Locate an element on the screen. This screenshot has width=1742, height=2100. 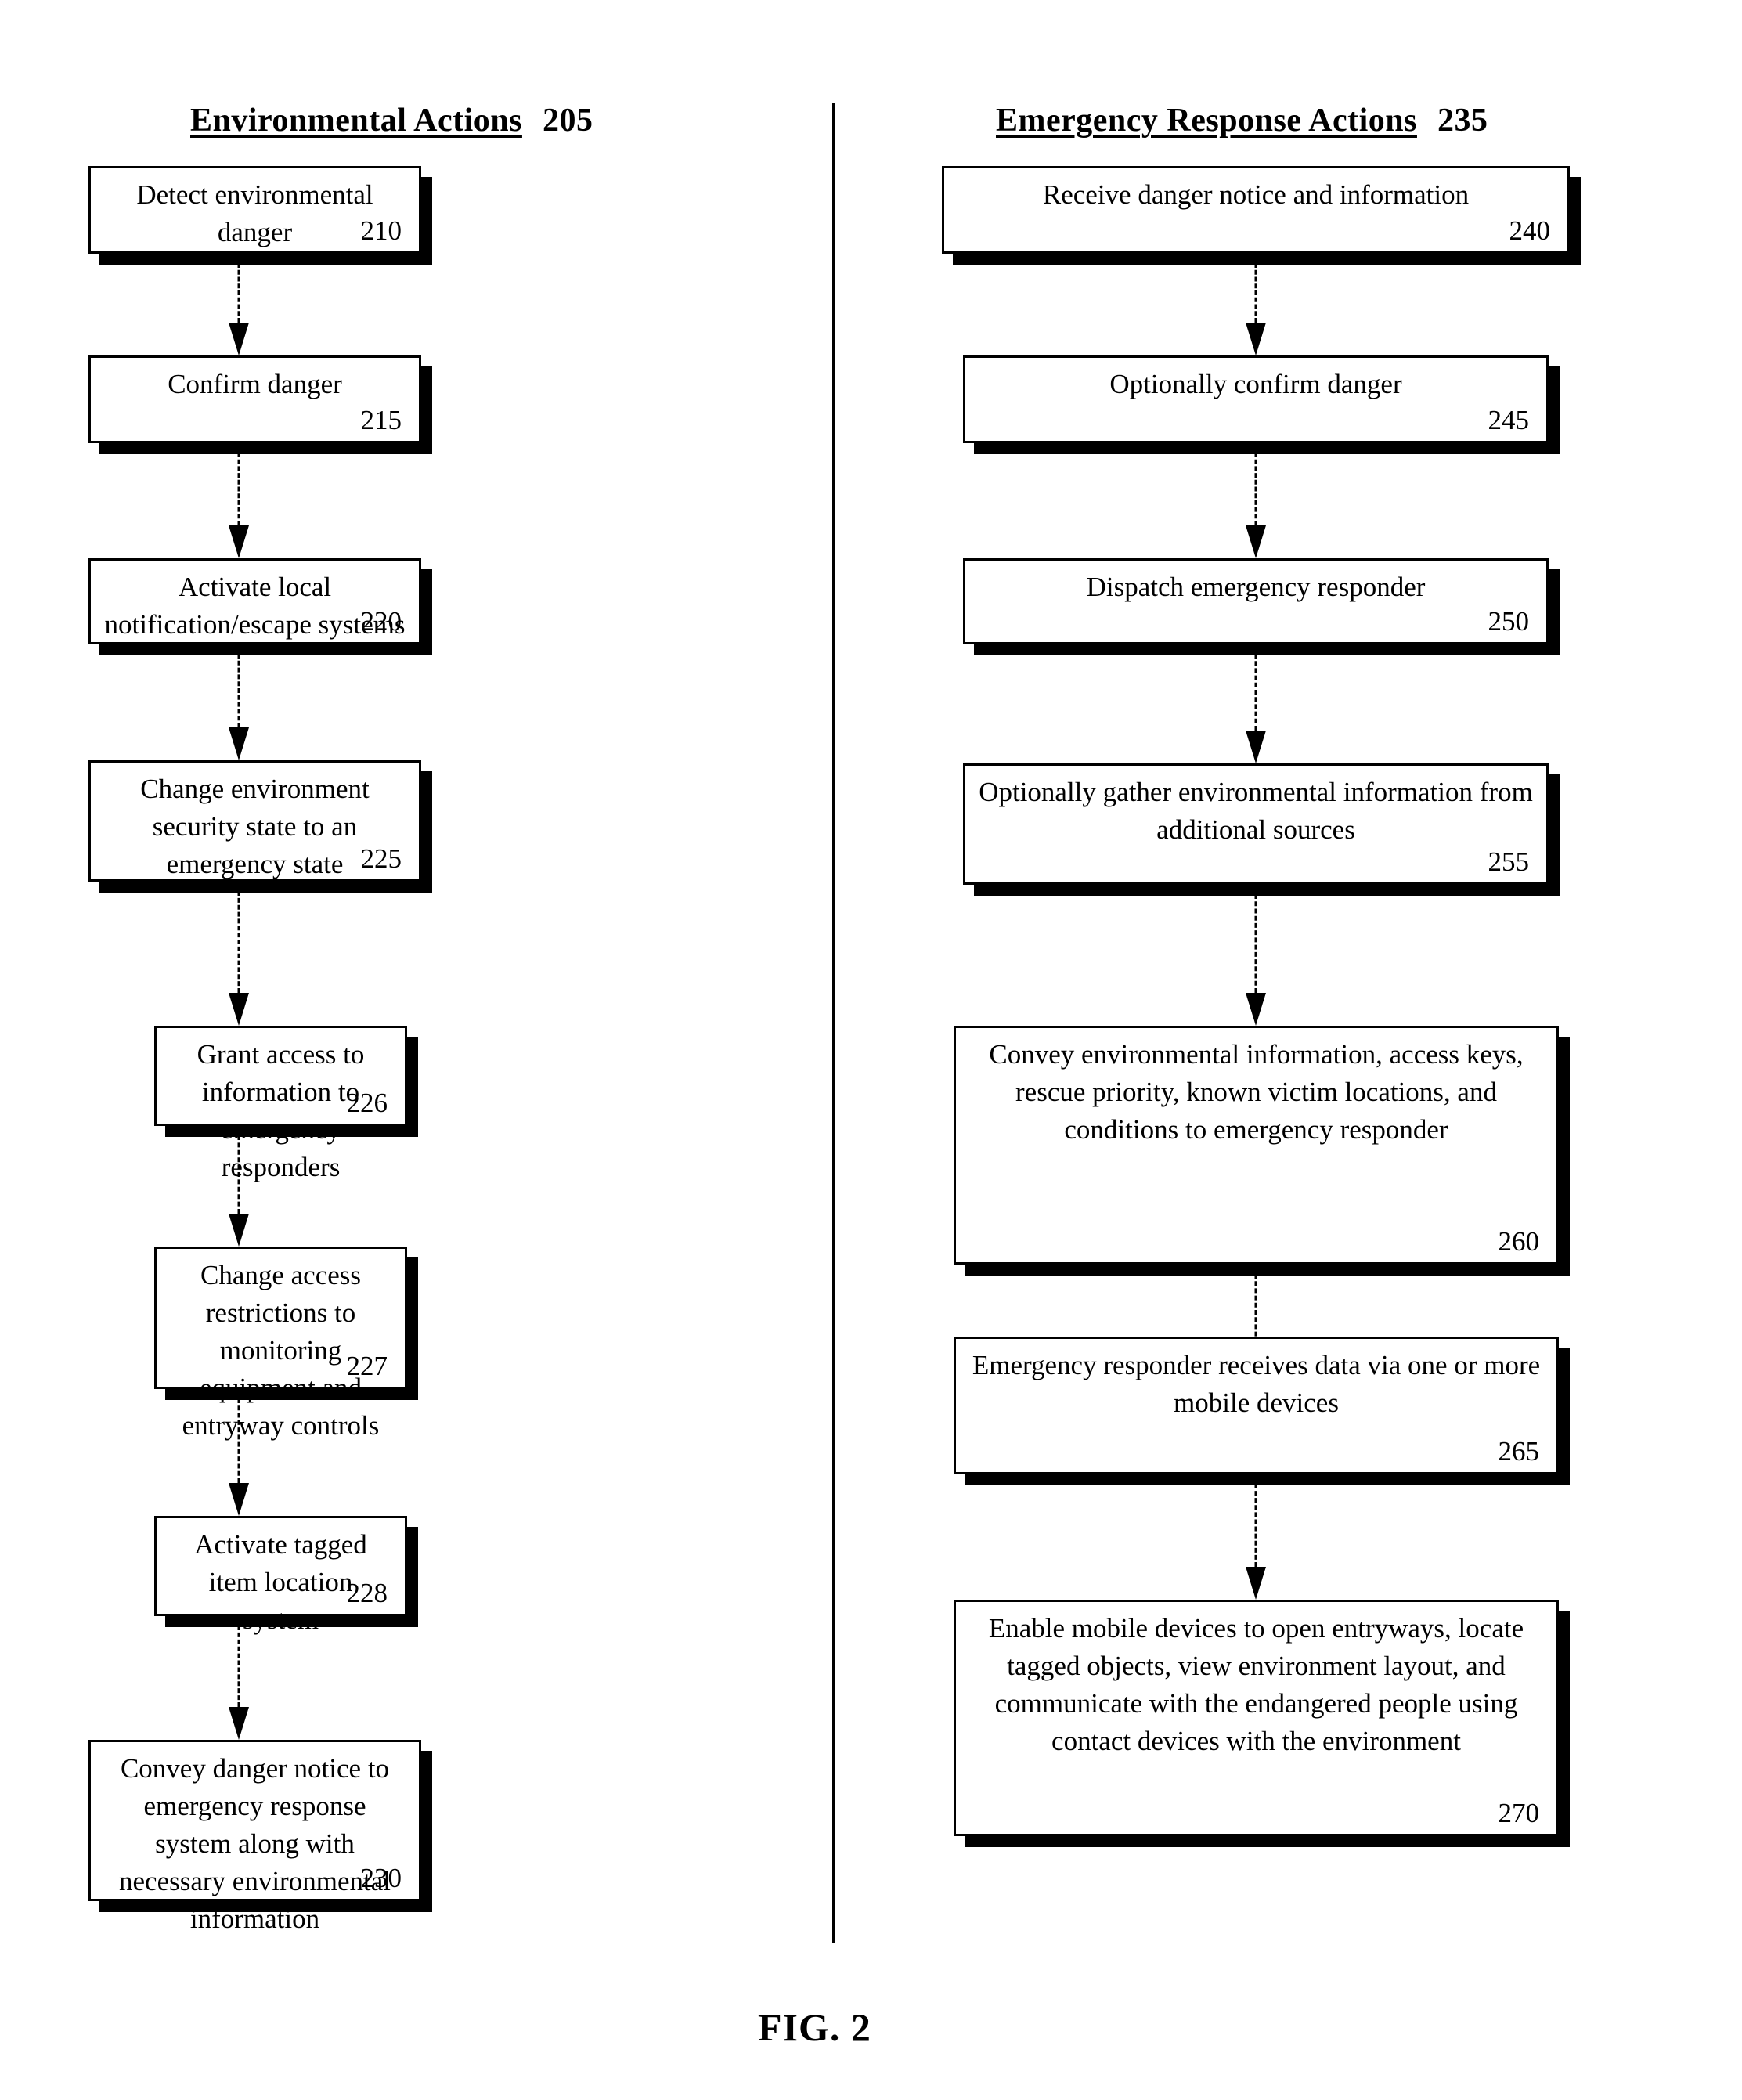
process-box-215-label: Confirm danger is located at coordinates (255, 384).